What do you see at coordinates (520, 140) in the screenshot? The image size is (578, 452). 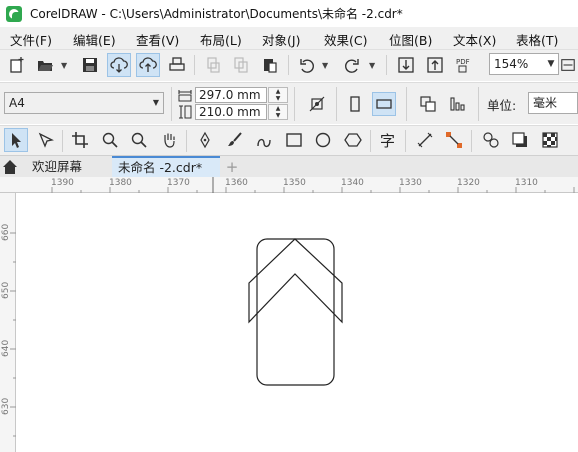 I see `drop-shadow-icon` at bounding box center [520, 140].